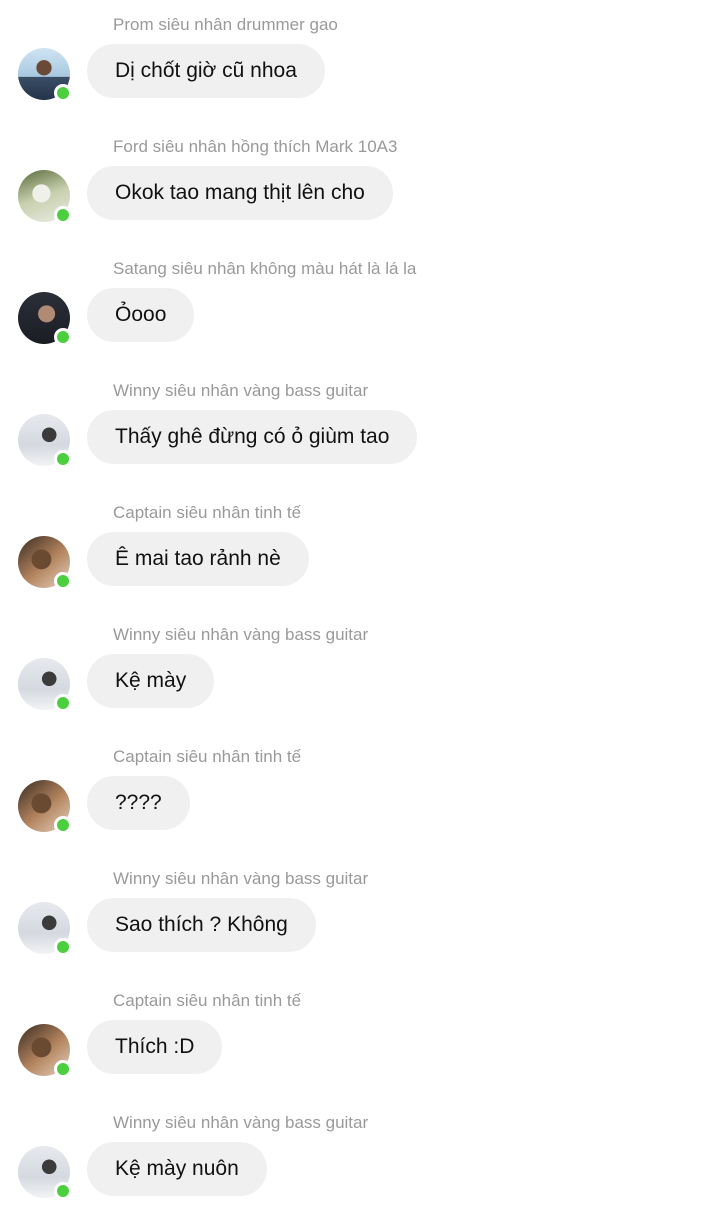  What do you see at coordinates (155, 1047) in the screenshot?
I see `message-bubble: Thích :D` at bounding box center [155, 1047].